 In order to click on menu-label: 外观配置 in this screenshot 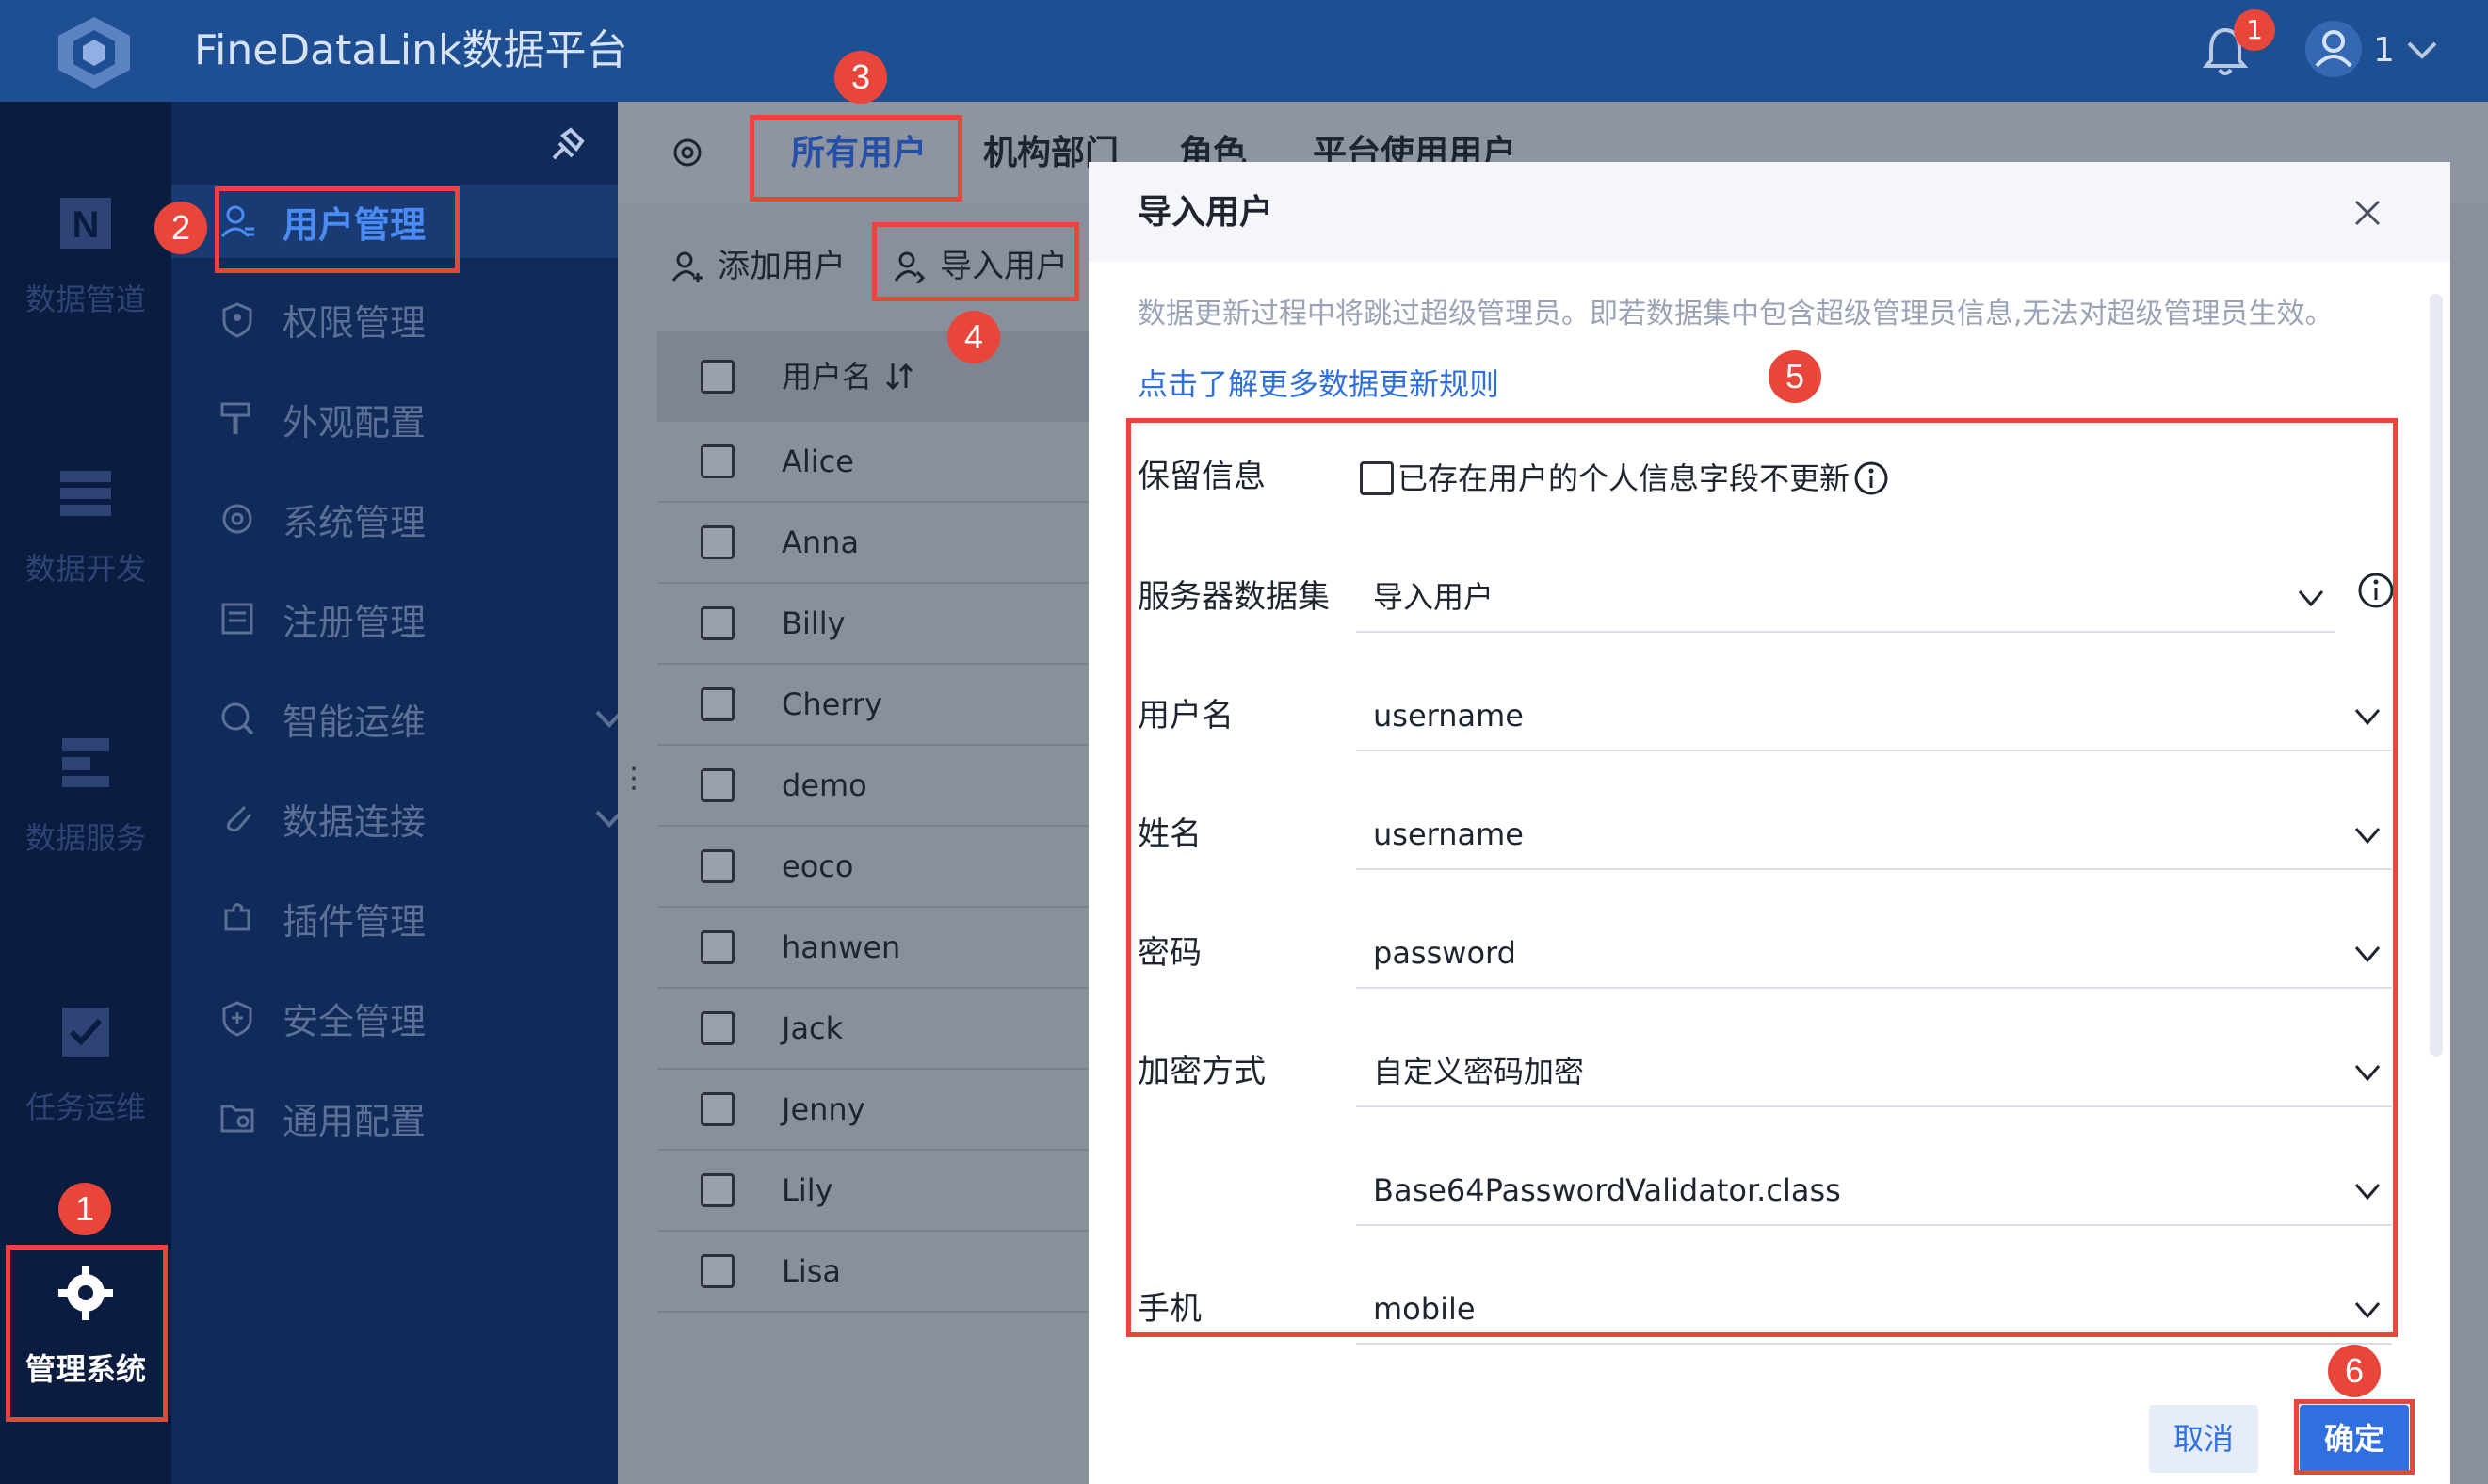, I will do `click(355, 423)`.